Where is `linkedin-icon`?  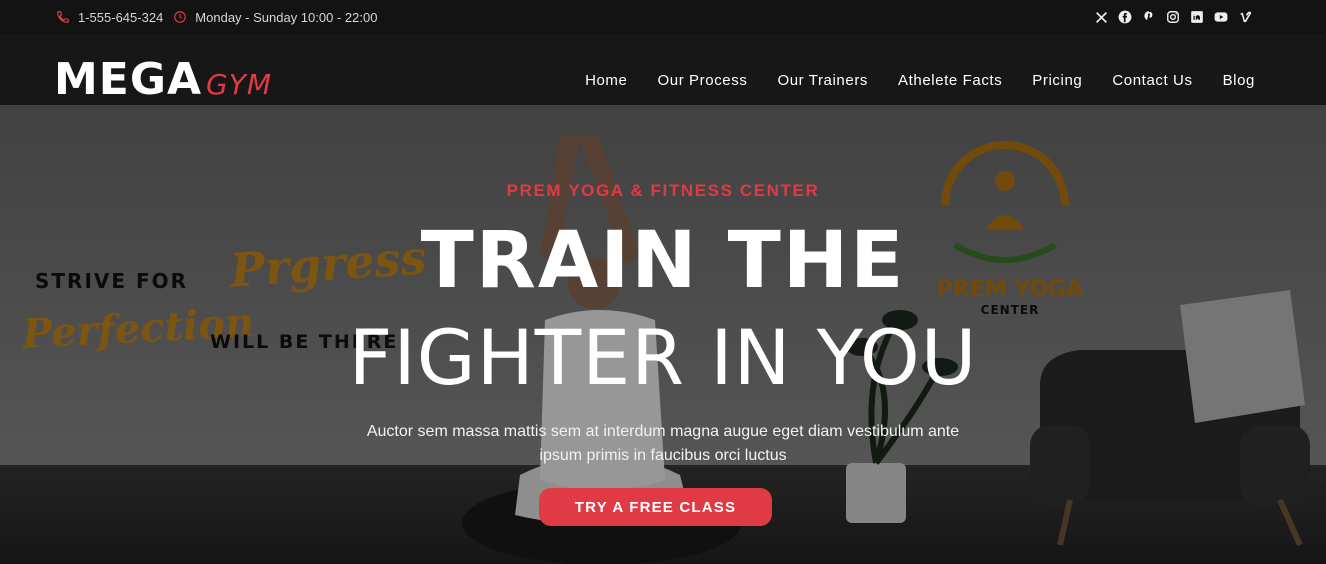
linkedin-icon is located at coordinates (1197, 17).